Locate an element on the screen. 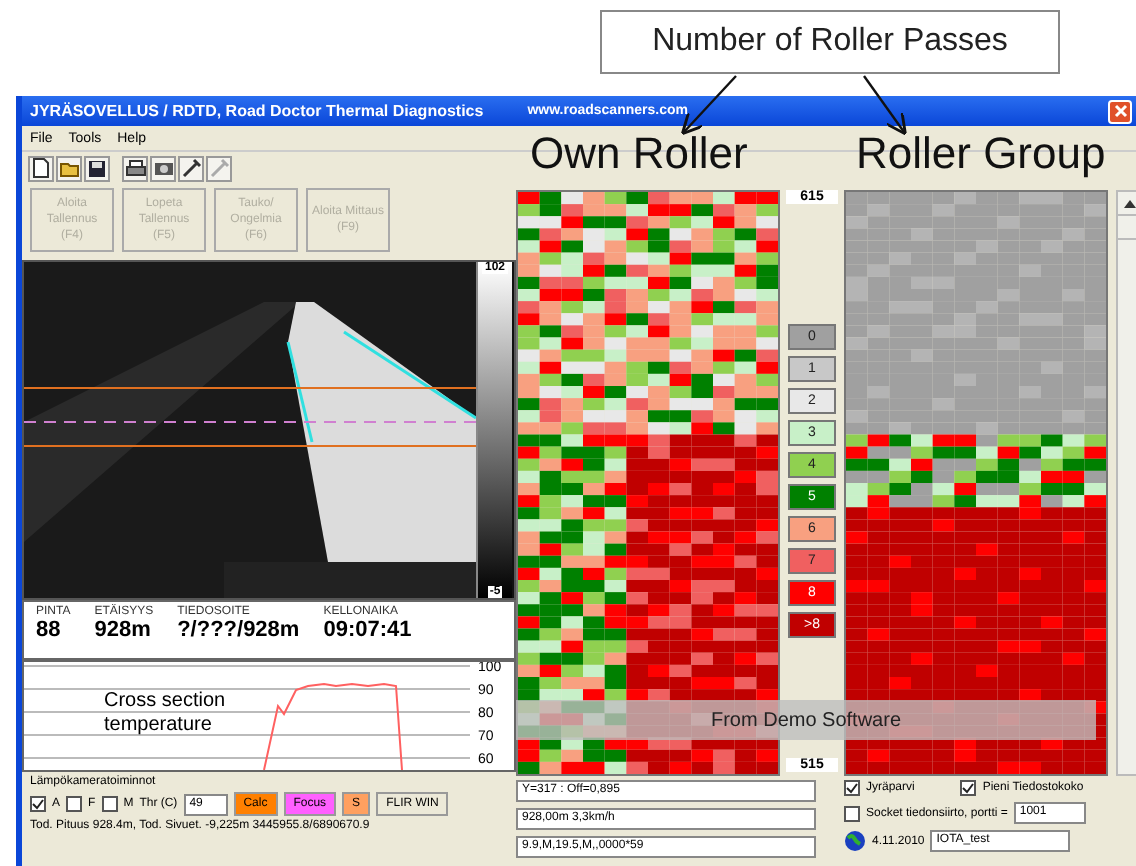 The width and height of the screenshot is (1136, 866). tool-button is located at coordinates (191, 168).